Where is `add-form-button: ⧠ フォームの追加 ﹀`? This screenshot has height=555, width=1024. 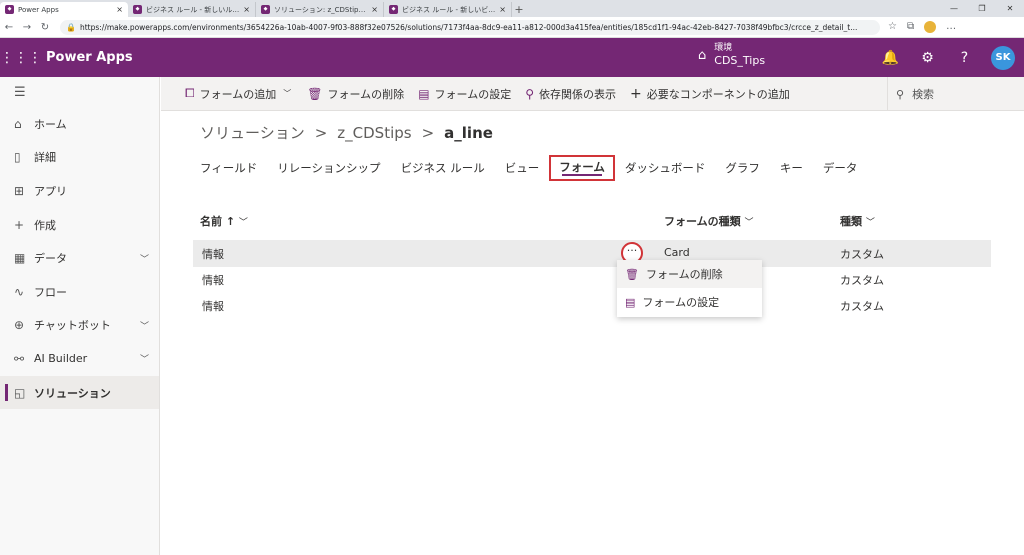
add-form-button: ⧠ フォームの追加 ﹀ is located at coordinates (232, 94).